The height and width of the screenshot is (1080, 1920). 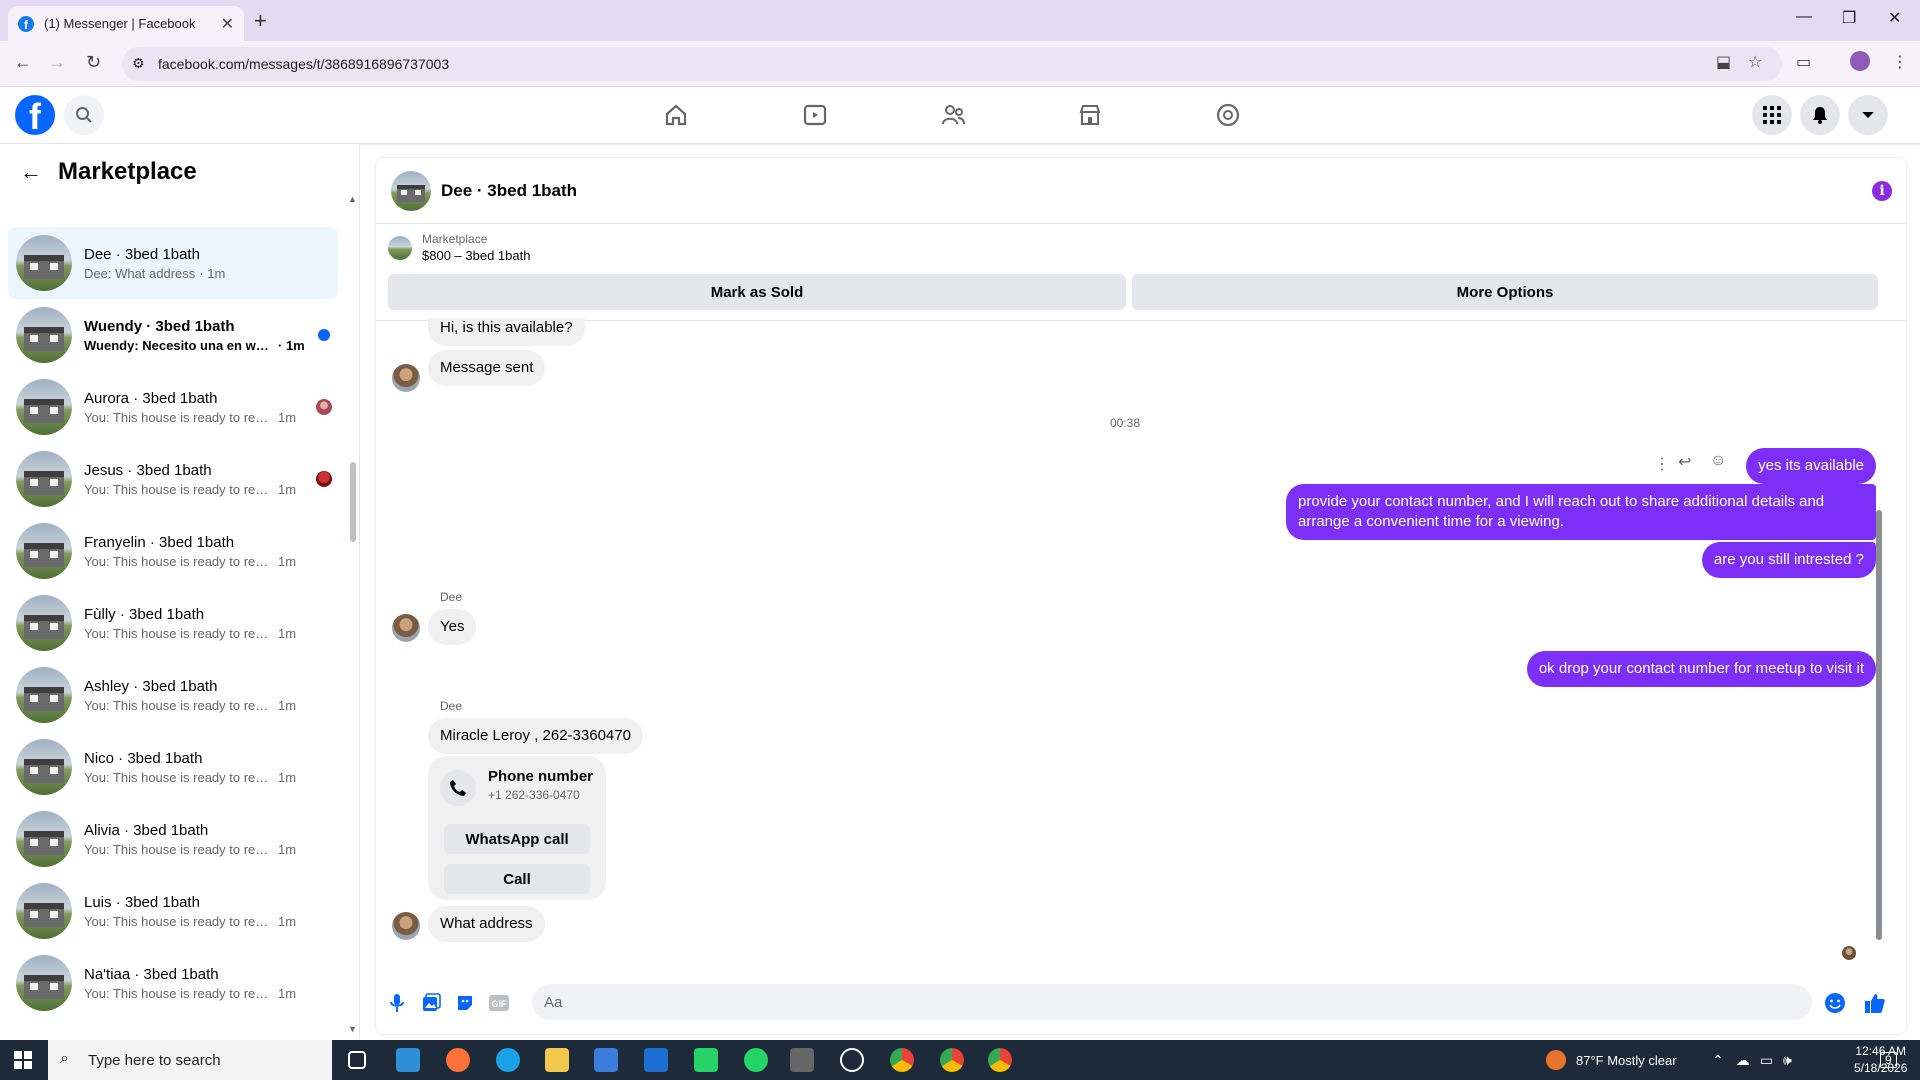 I want to click on info-icon: i, so click(x=1882, y=191).